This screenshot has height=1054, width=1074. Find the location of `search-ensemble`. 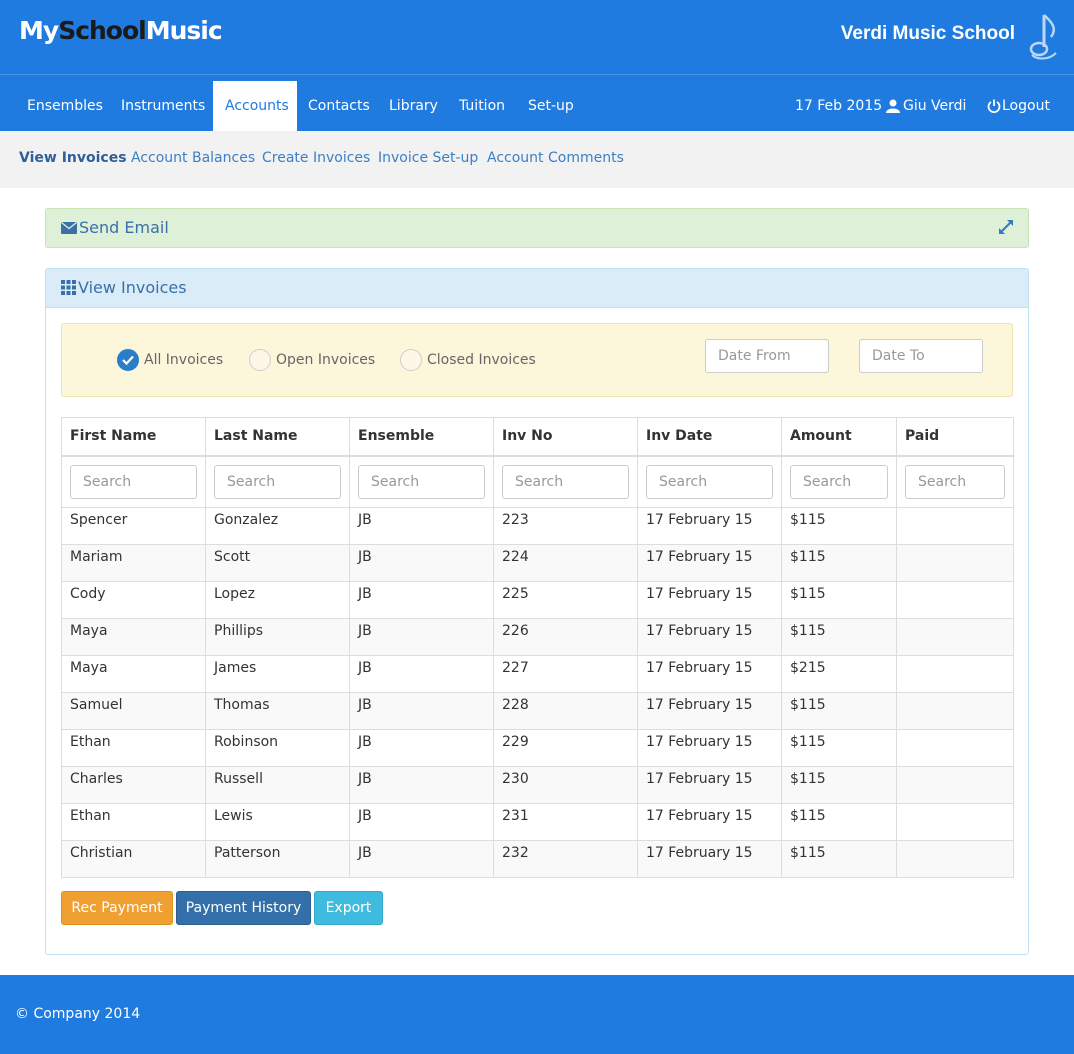

search-ensemble is located at coordinates (421, 481).